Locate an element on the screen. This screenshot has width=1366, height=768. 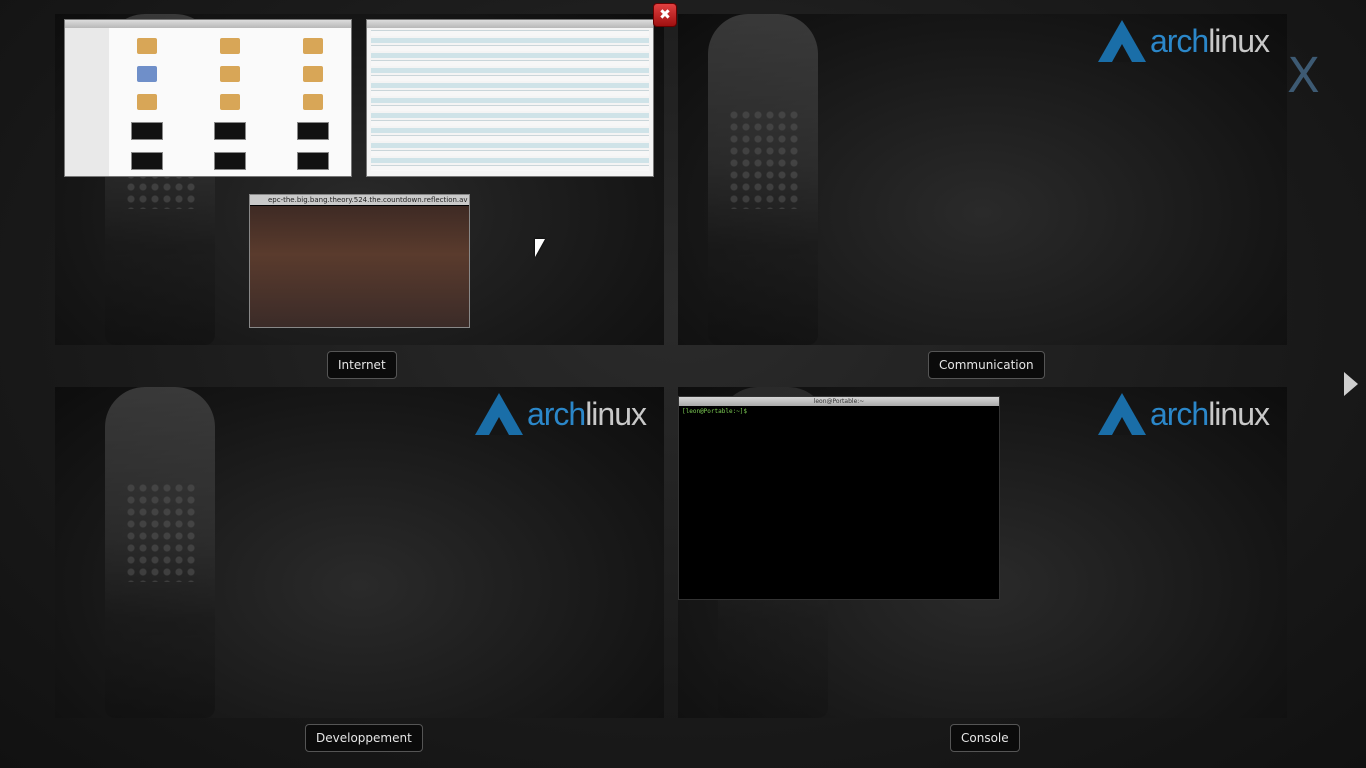
terminal-prompt: [leon@Portable:~]$ is located at coordinates (715, 411).